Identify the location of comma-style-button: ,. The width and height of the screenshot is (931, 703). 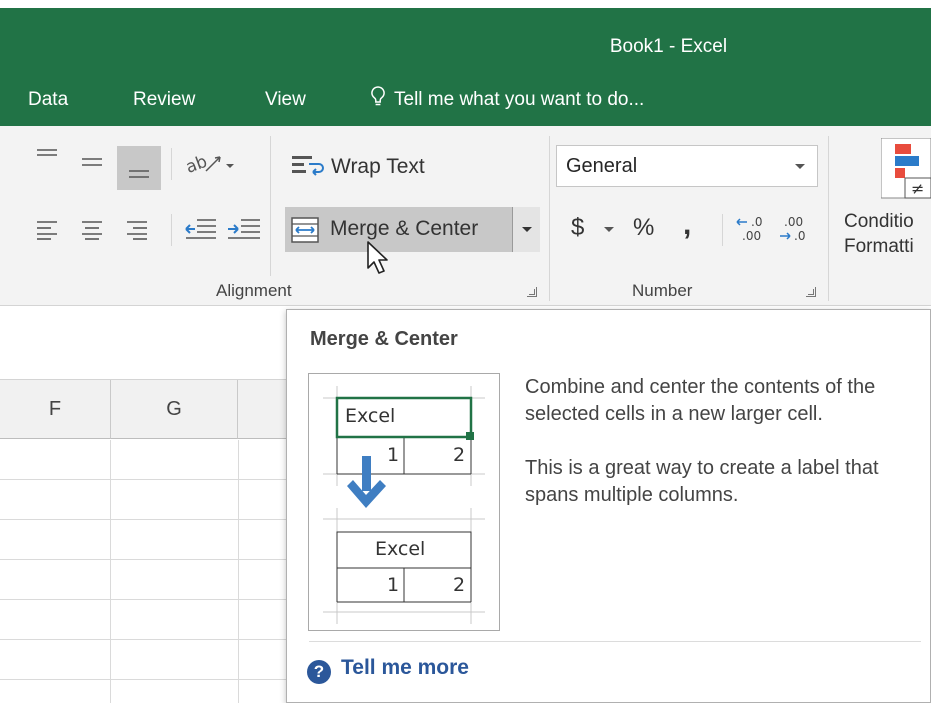
(687, 225).